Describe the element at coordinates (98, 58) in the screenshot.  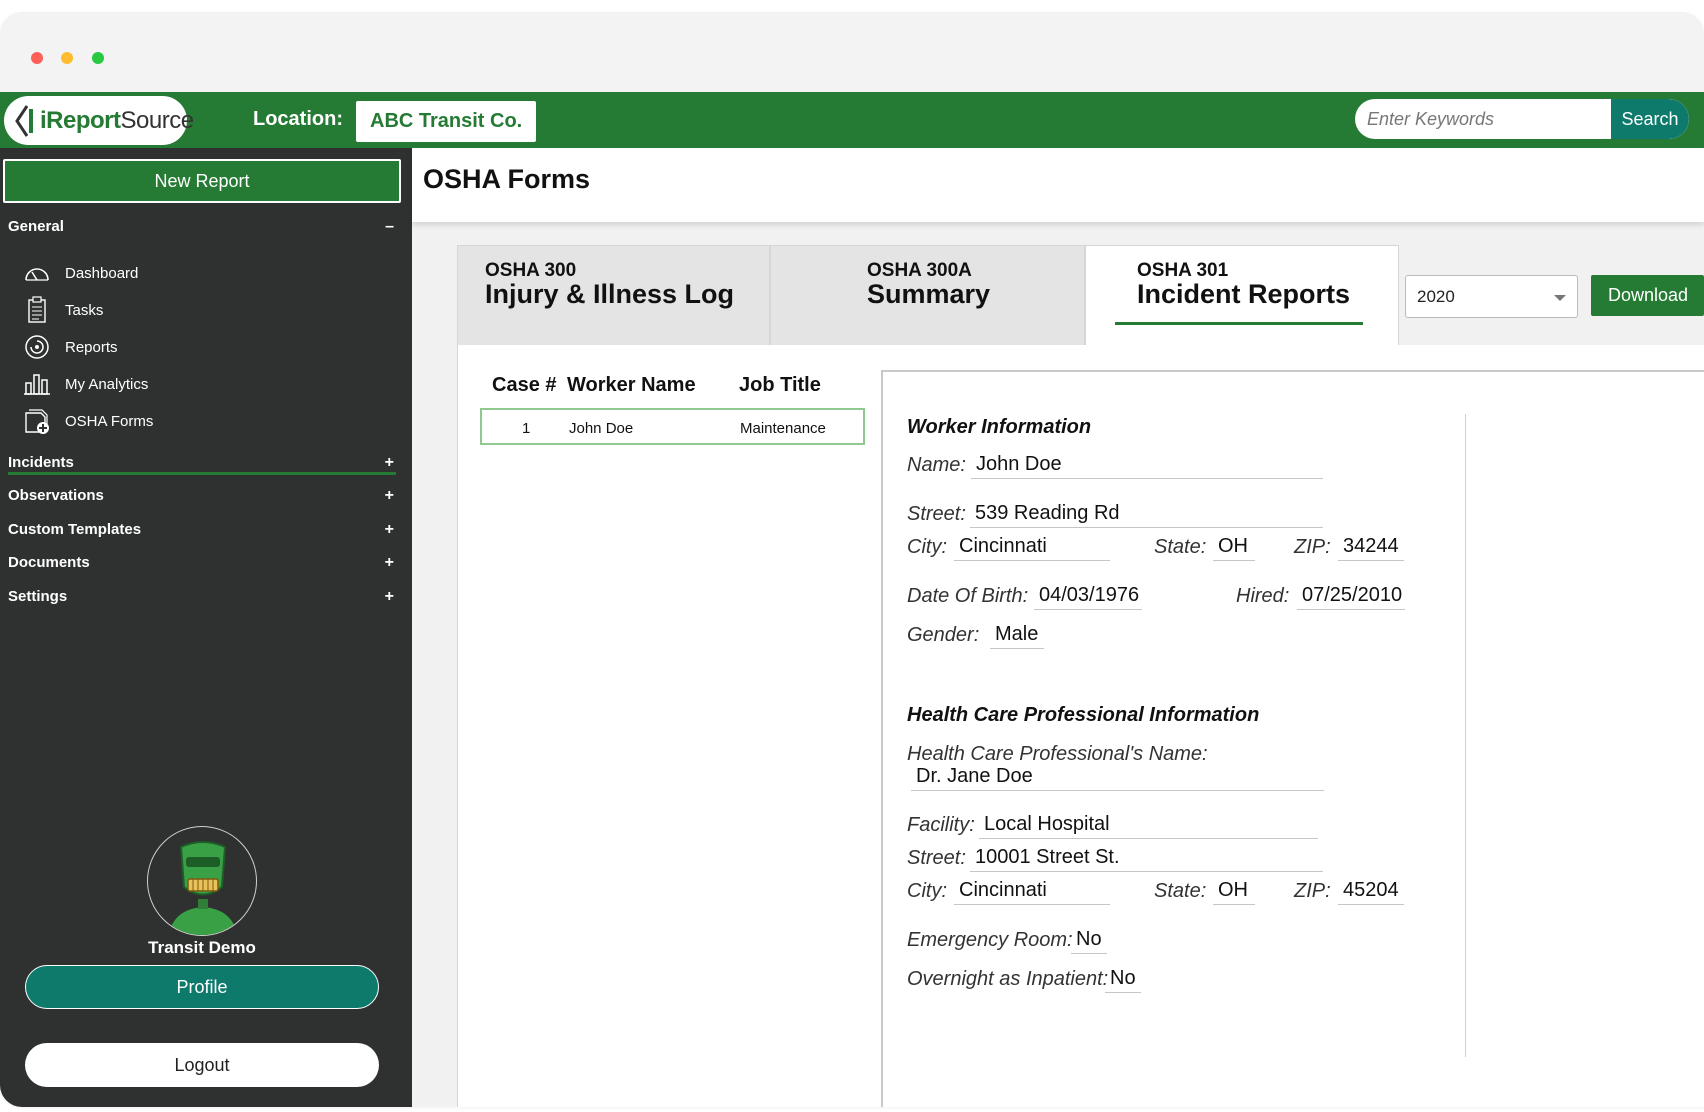
I see `maximize-window-button` at that location.